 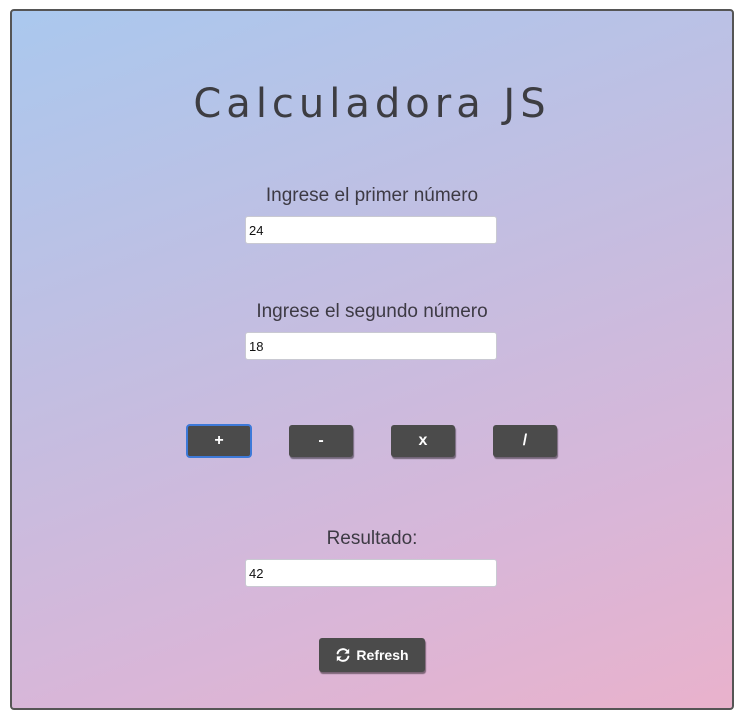 I want to click on refresh-button: Refresh, so click(x=372, y=655).